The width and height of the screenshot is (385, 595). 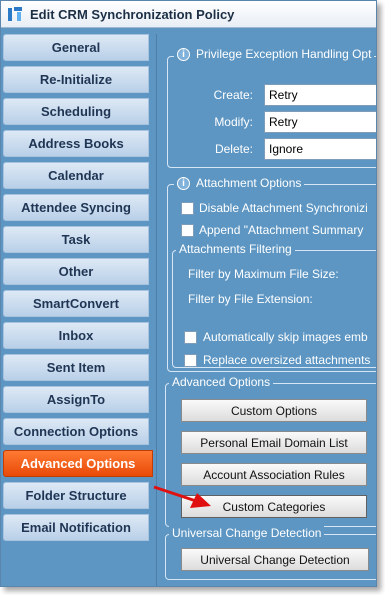 I want to click on create-select: Retry, so click(x=320, y=95).